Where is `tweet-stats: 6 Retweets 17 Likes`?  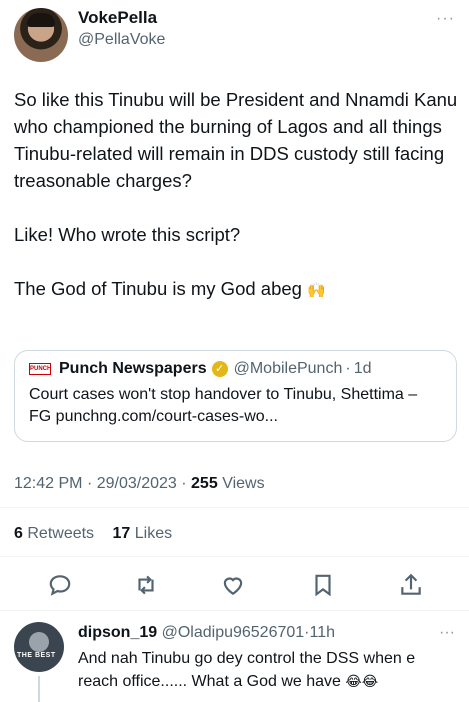 tweet-stats: 6 Retweets 17 Likes is located at coordinates (93, 534).